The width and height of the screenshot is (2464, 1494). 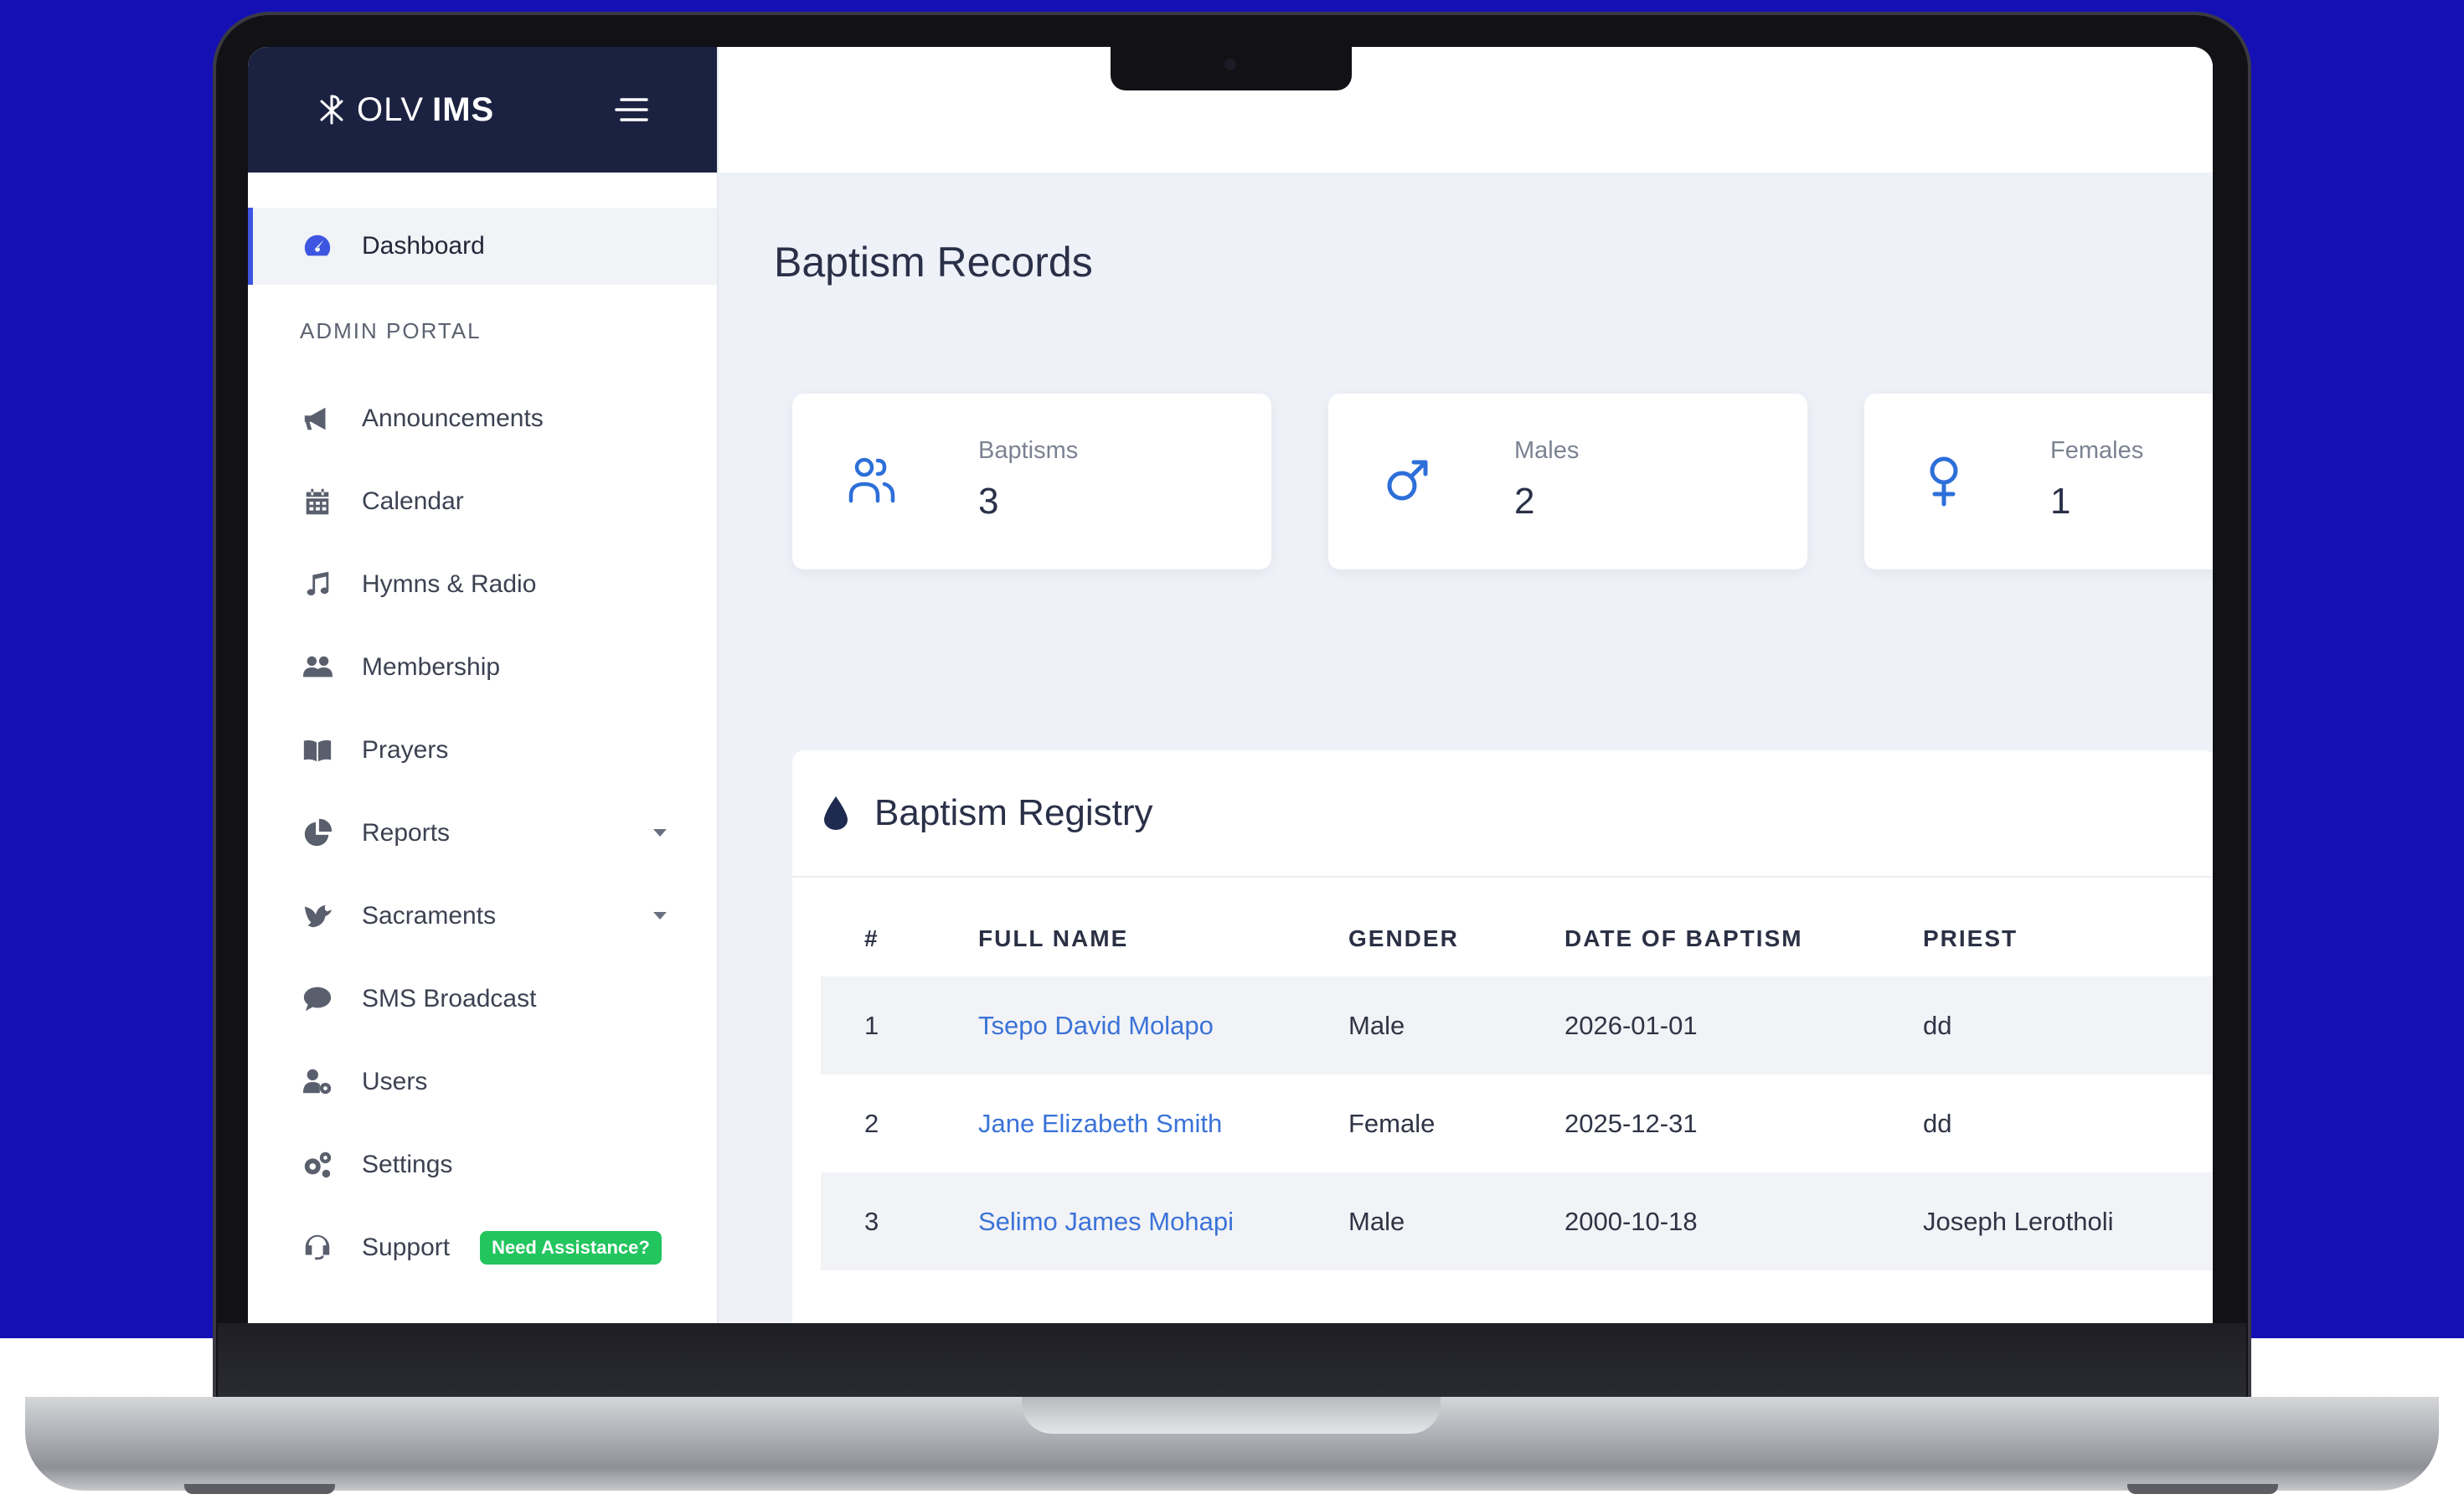 I want to click on water-drop-icon, so click(x=836, y=813).